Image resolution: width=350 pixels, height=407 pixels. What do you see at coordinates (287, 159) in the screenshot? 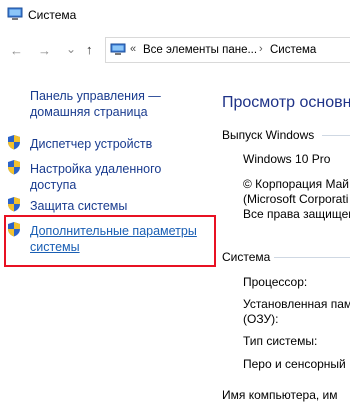
I see `windows-edition-value: Windows 10 Pro` at bounding box center [287, 159].